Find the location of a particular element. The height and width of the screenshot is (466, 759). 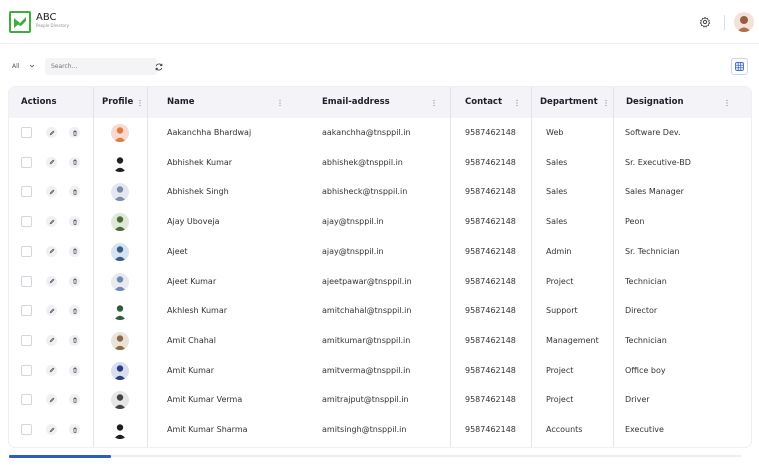

column-designation: Designation is located at coordinates (655, 102).